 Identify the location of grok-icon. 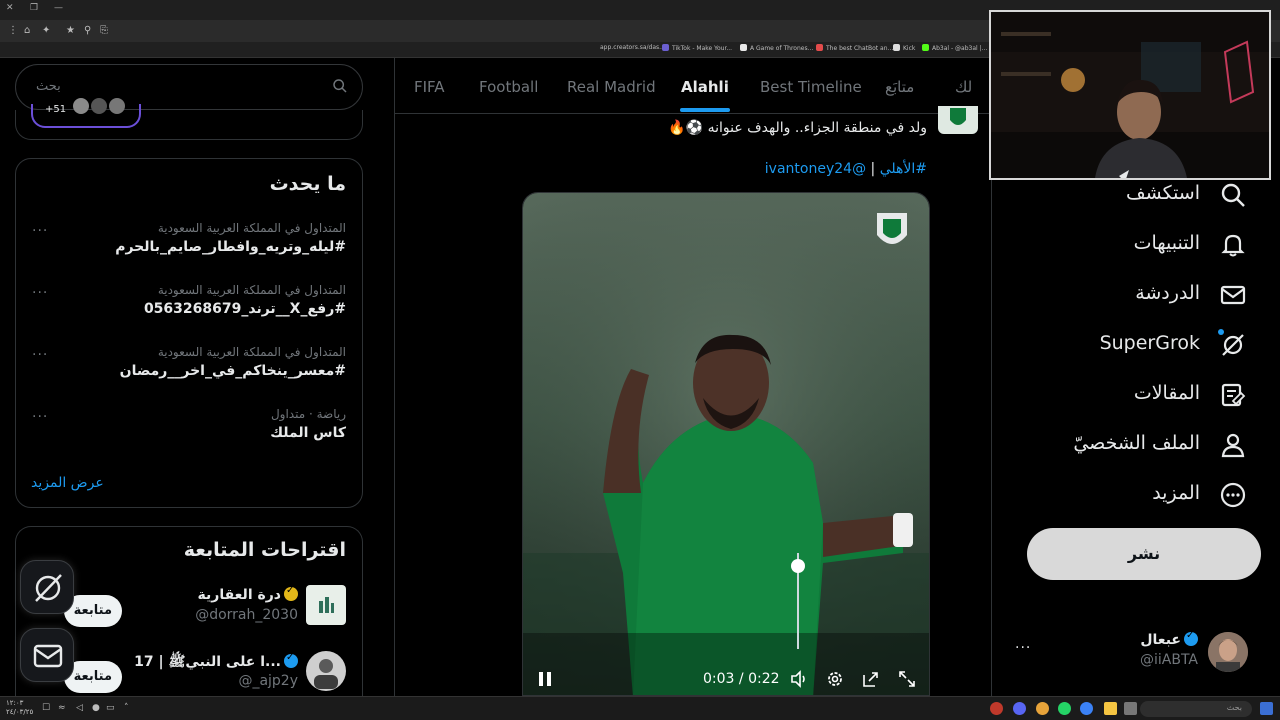
(48, 588).